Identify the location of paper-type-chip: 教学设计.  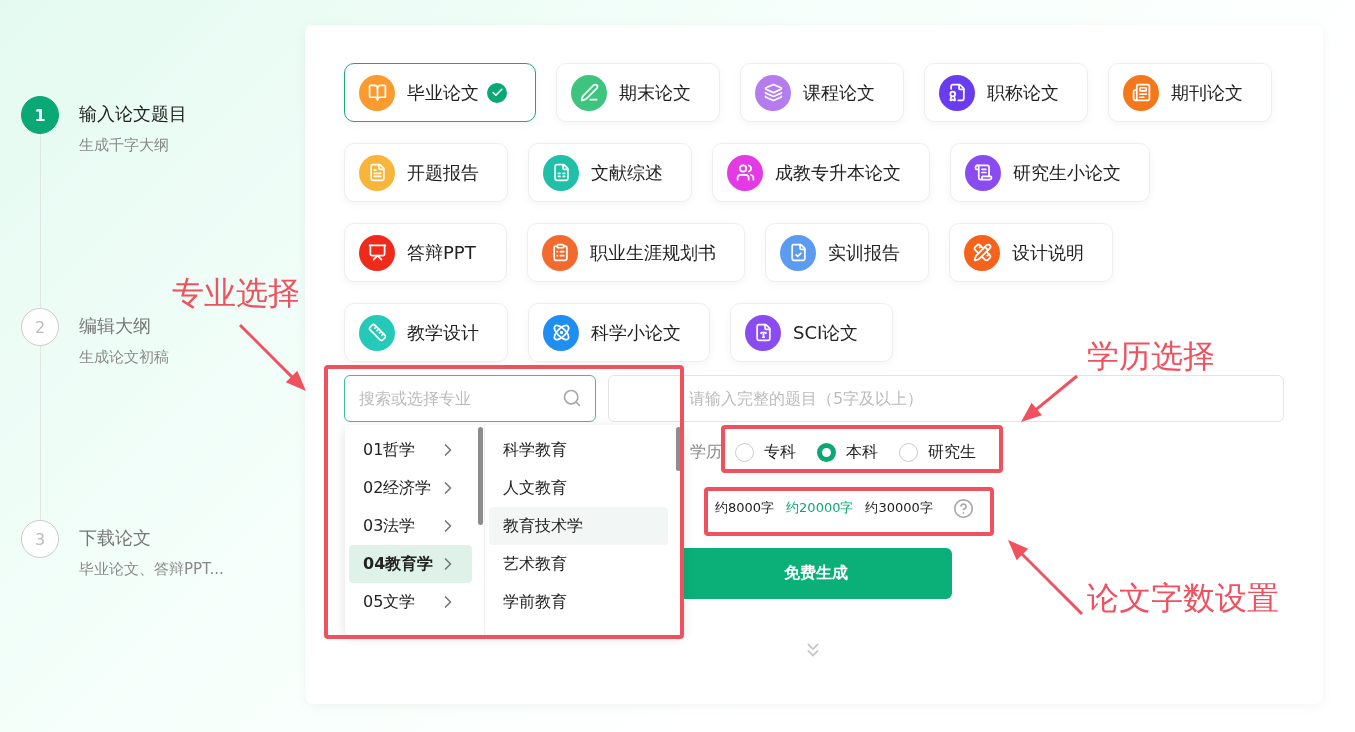
(426, 332).